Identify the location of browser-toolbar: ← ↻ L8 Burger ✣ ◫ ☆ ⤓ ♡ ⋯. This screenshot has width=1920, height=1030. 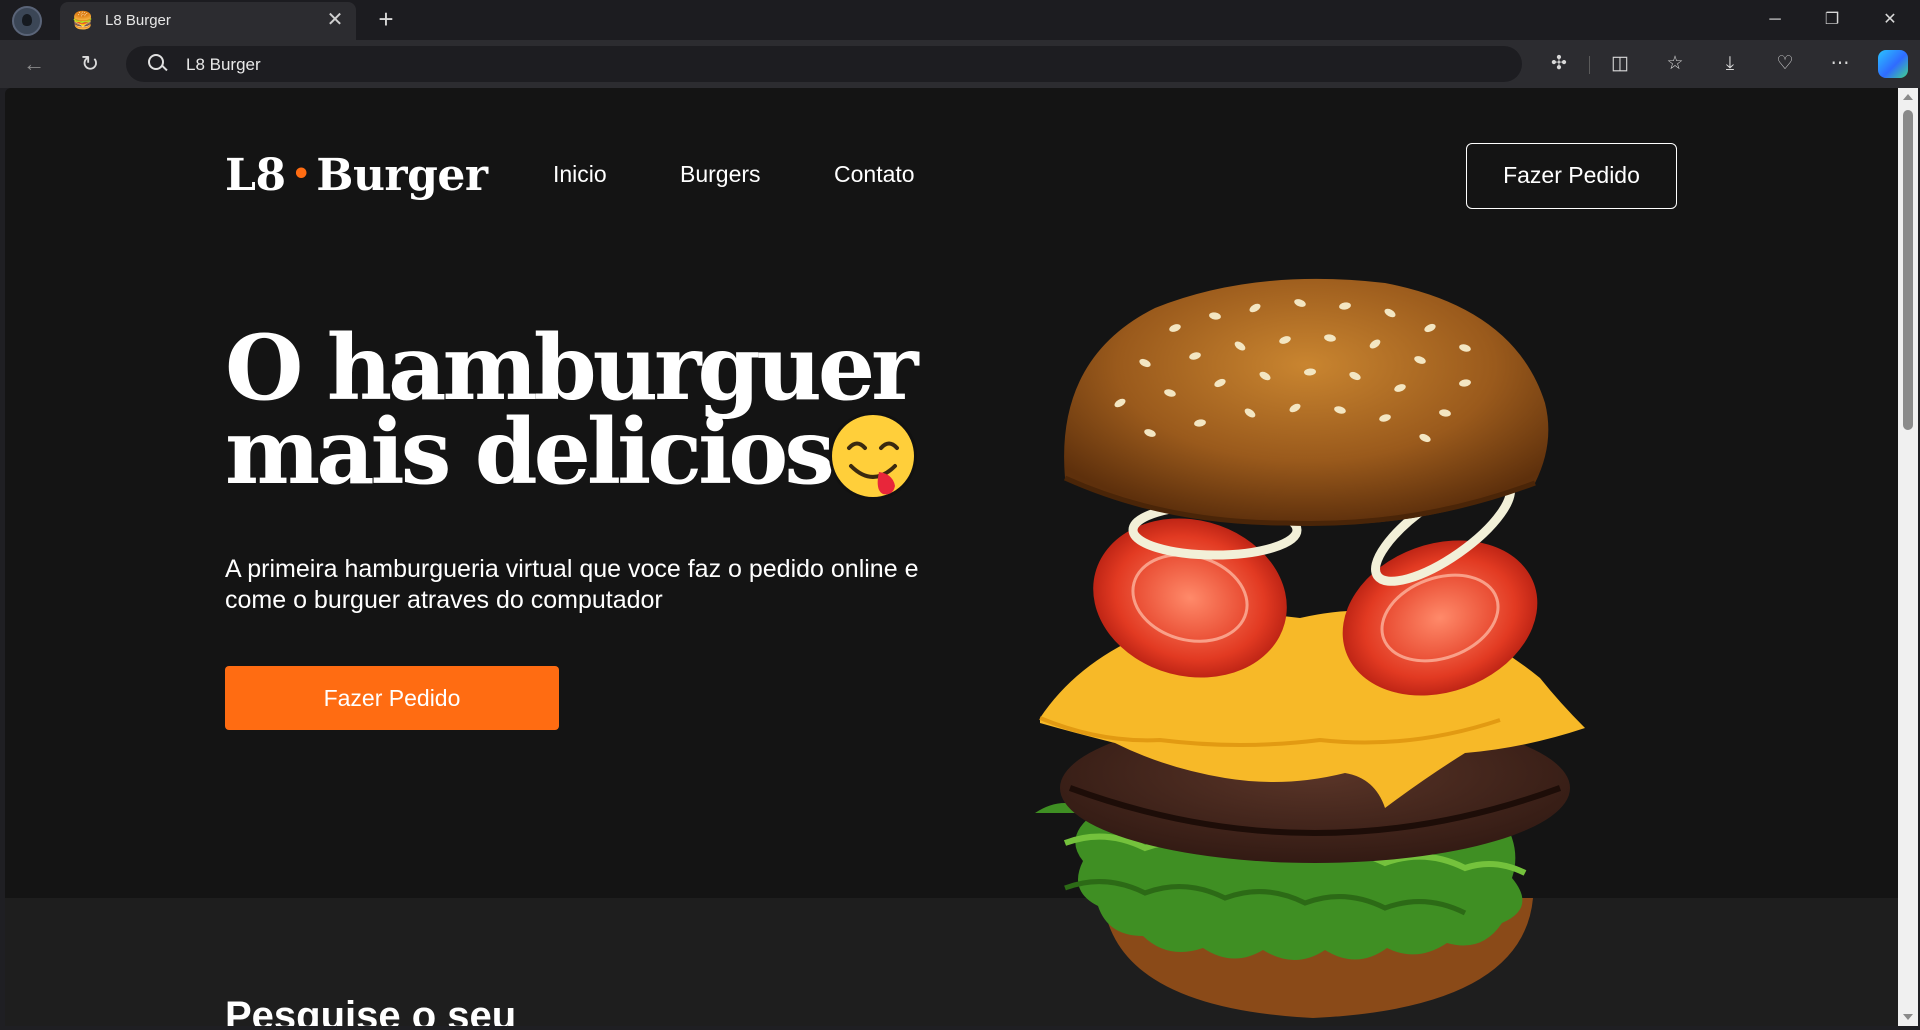
(960, 64).